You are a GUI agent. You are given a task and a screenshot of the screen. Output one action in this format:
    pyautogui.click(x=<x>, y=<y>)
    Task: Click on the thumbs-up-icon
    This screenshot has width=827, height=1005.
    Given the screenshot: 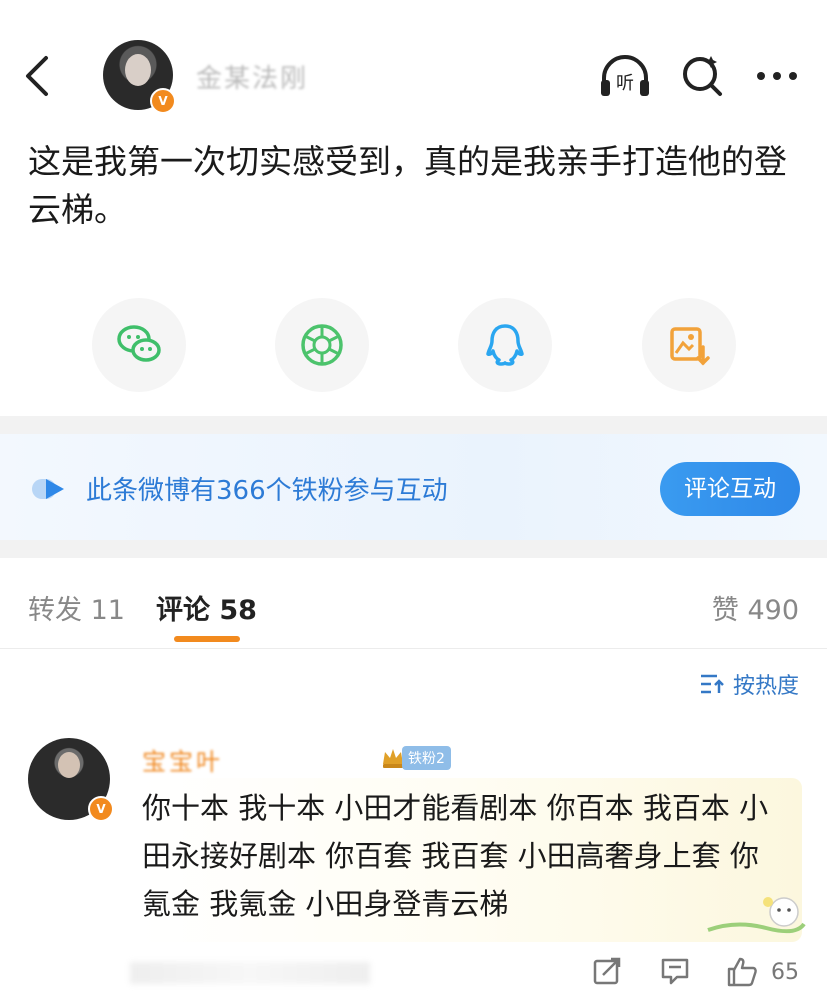 What is the action you would take?
    pyautogui.click(x=742, y=972)
    